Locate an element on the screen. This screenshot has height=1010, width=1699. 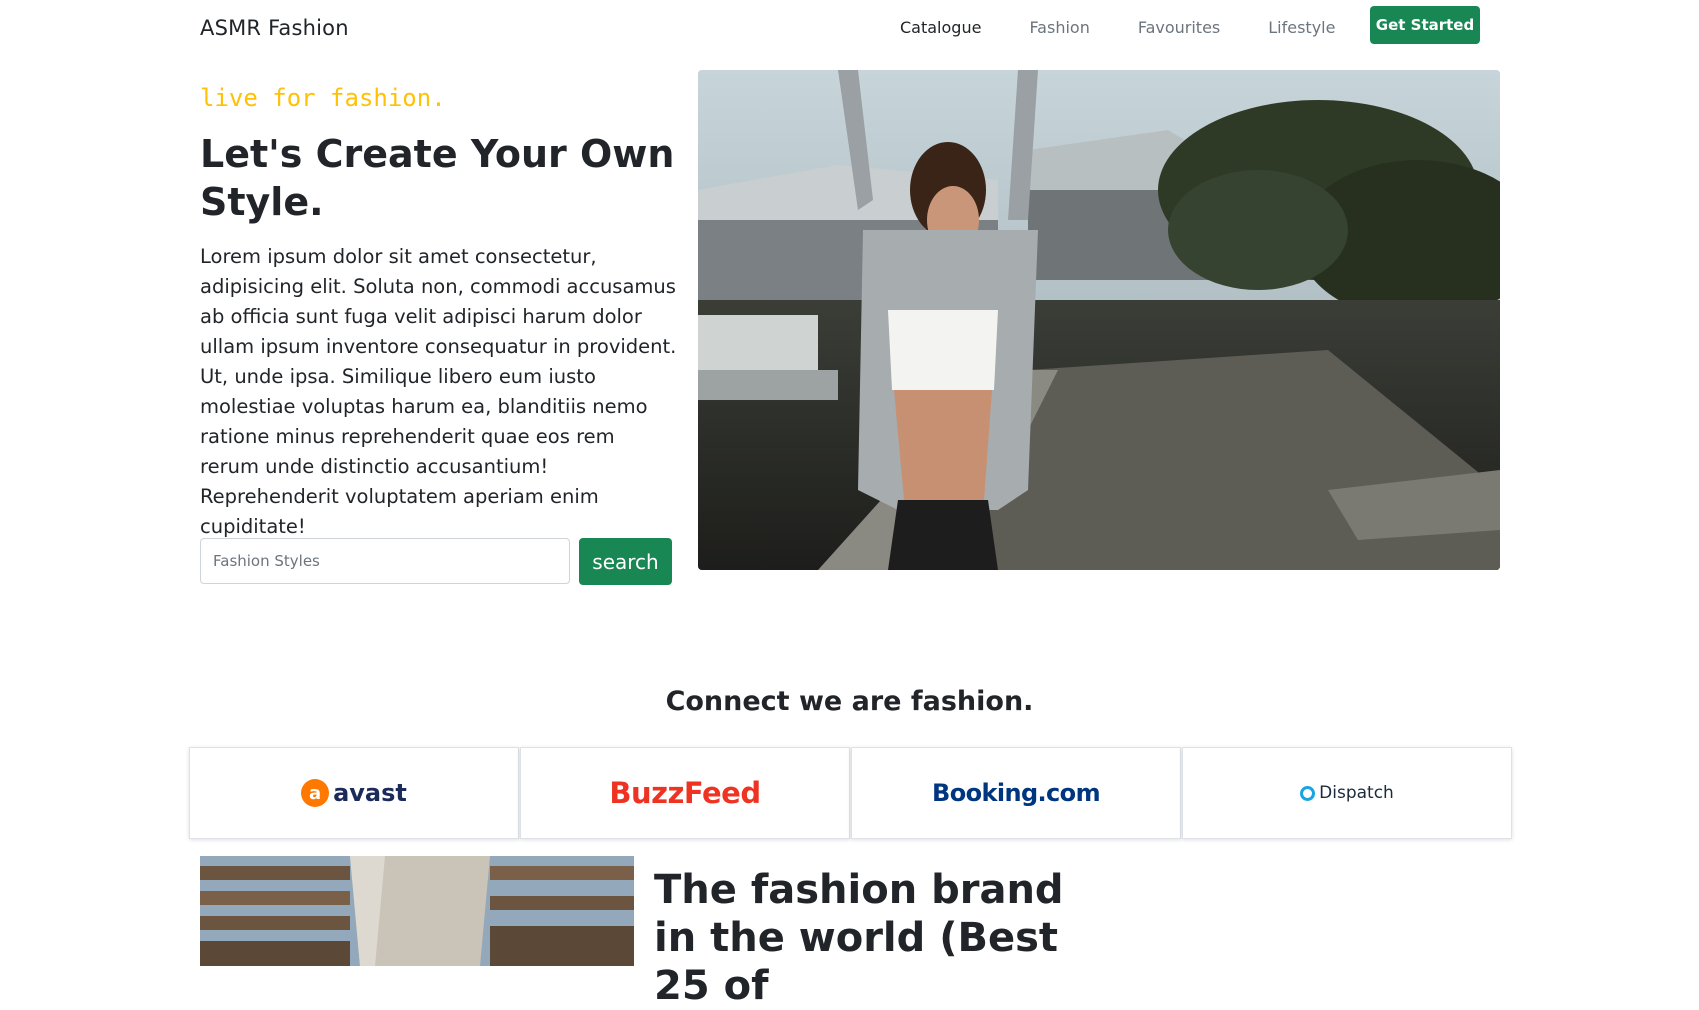
feature-photo is located at coordinates (417, 911).